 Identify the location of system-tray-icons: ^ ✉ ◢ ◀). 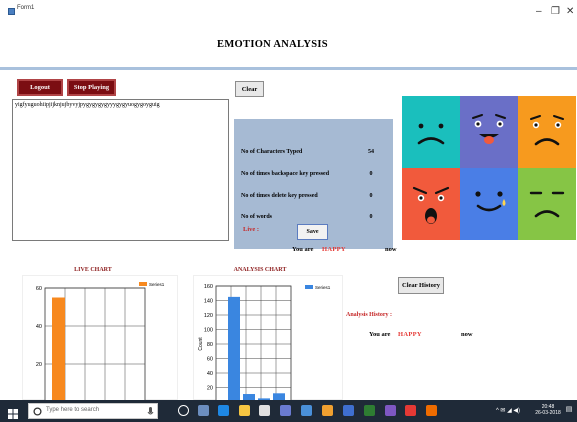
(508, 411).